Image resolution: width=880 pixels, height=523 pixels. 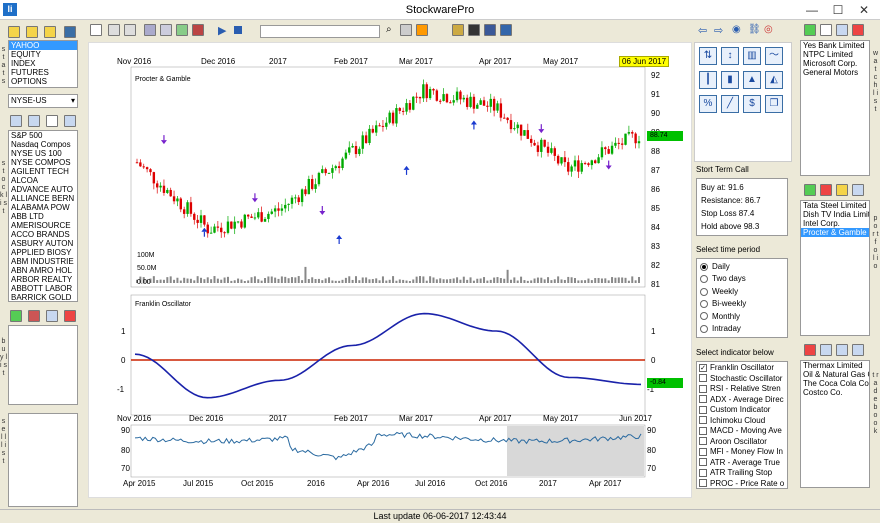 What do you see at coordinates (490, 30) in the screenshot?
I see `facebook-icon` at bounding box center [490, 30].